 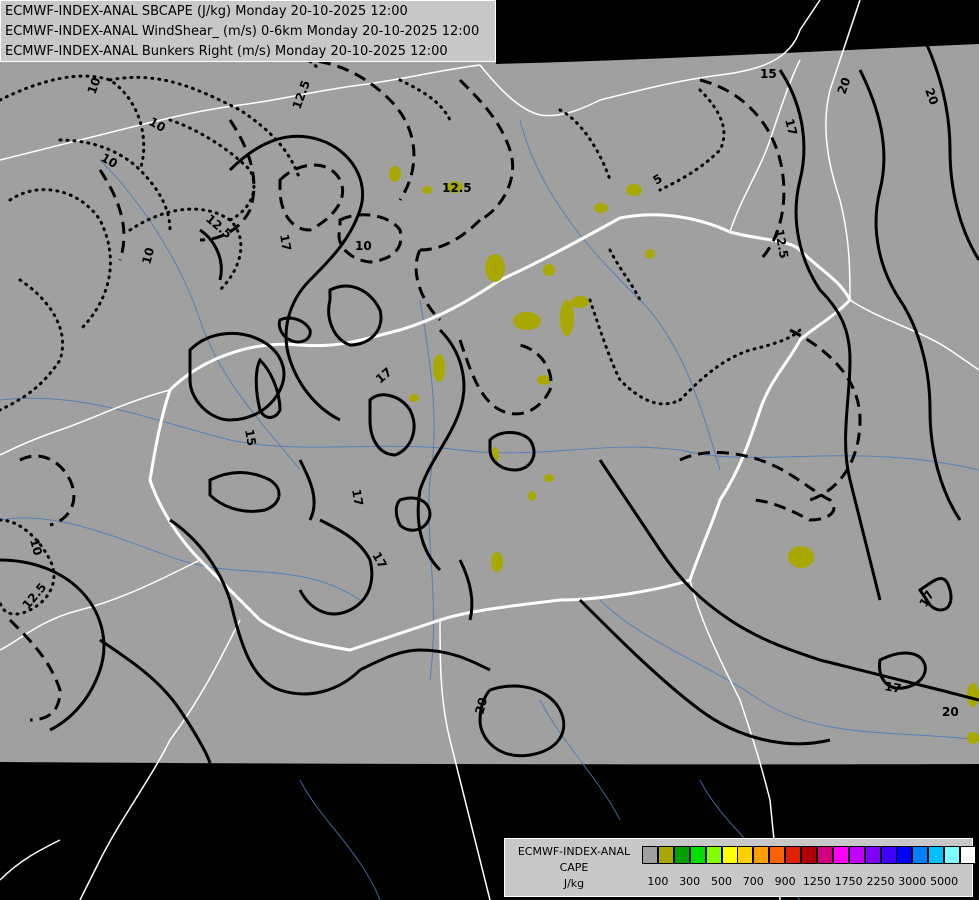 I want to click on legend-tick-label: 3000, so click(x=912, y=881).